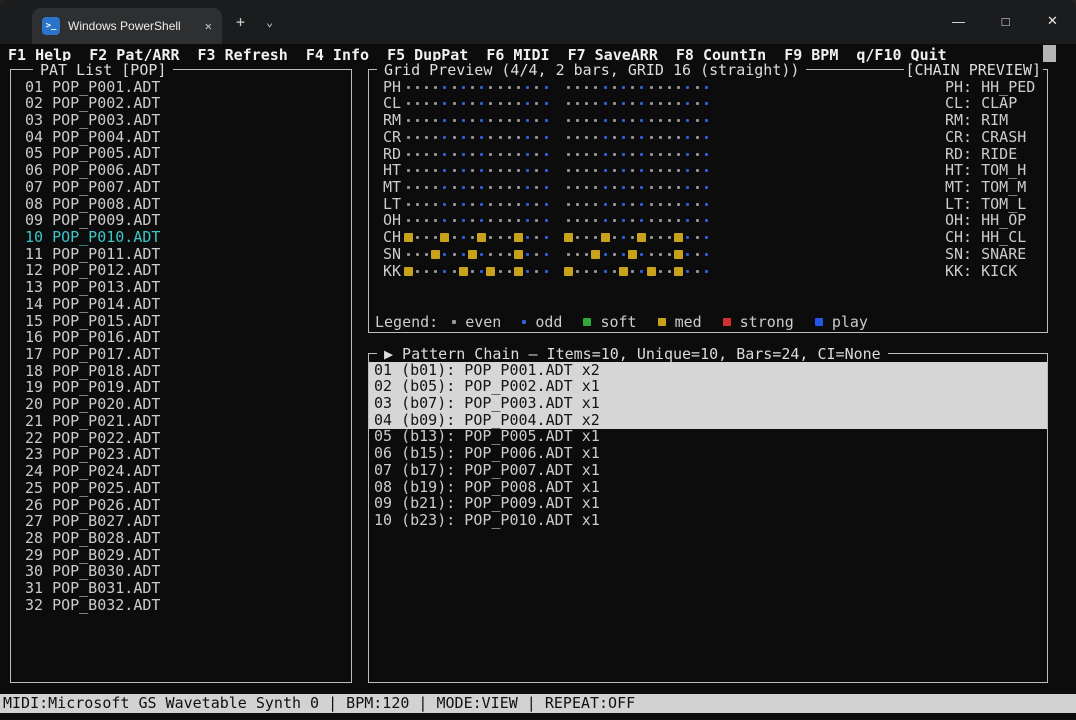 The height and width of the screenshot is (720, 1076). What do you see at coordinates (106, 537) in the screenshot?
I see `pat-item-filename: POP_B028.ADT` at bounding box center [106, 537].